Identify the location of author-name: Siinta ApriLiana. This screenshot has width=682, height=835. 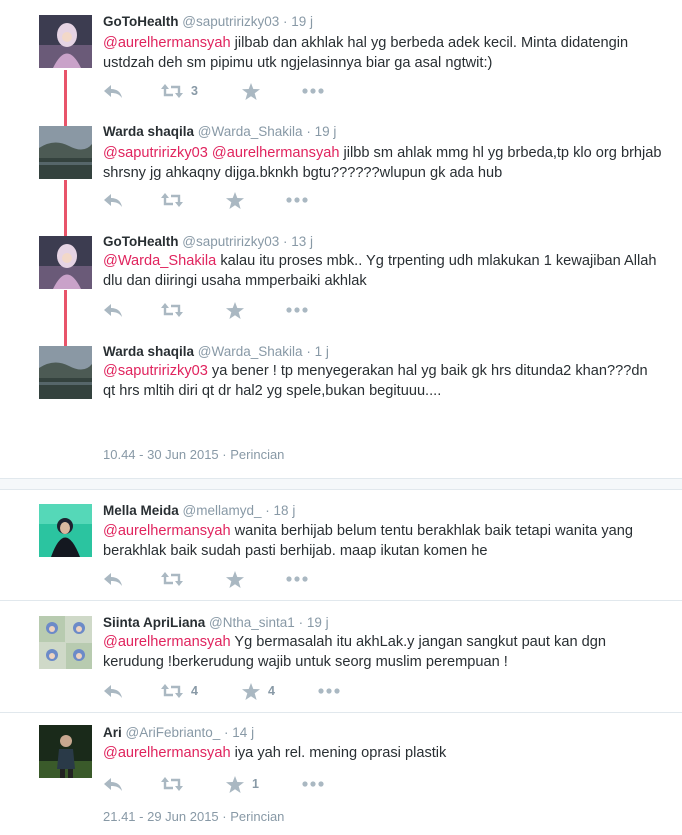
(154, 622).